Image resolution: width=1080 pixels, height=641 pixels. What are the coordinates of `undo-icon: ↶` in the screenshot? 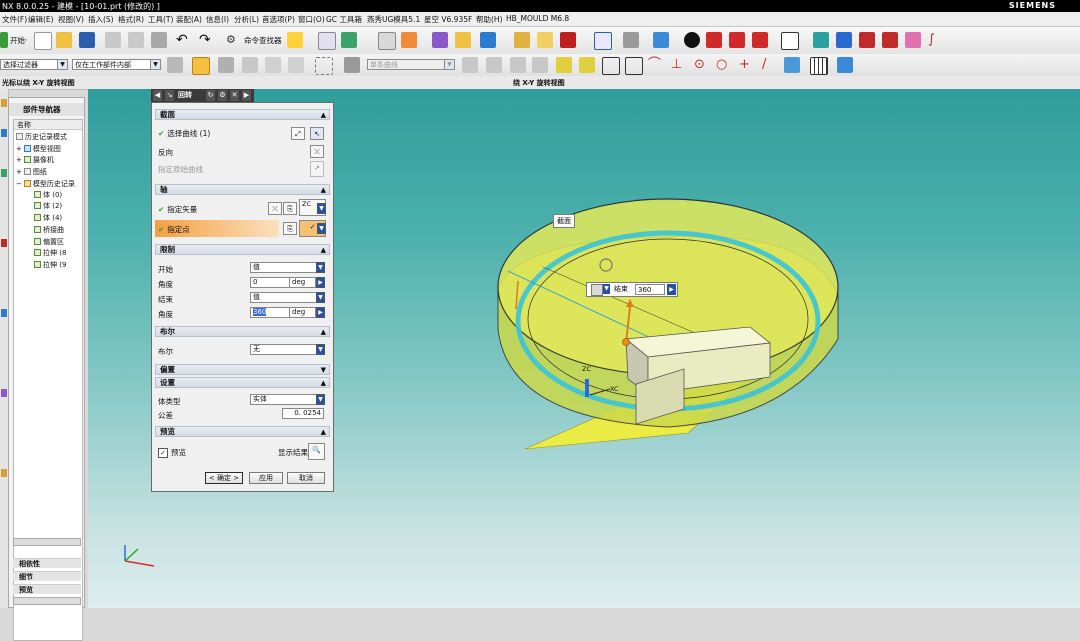 It's located at (184, 40).